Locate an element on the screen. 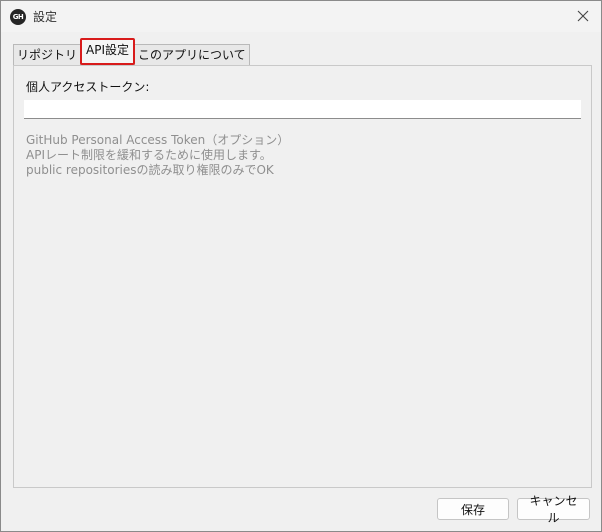 Image resolution: width=602 pixels, height=532 pixels. cancel-button: キャンセル is located at coordinates (553, 509).